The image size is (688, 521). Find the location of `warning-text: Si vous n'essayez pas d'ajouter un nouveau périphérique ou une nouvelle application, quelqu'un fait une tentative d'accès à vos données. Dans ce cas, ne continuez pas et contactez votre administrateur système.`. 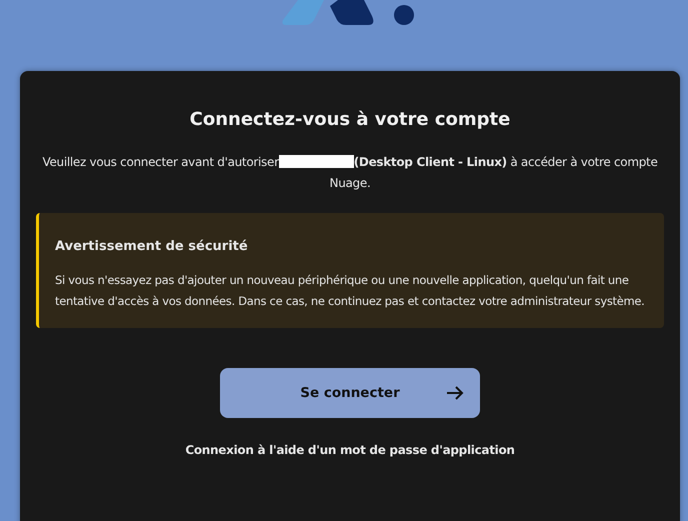

warning-text: Si vous n'essayez pas d'ajouter un nouveau périphérique ou une nouvelle application, quelqu'un fait une tentative d'accès à vos données. Dans ce cas, ne continuez pas et contactez votre administrateur système. is located at coordinates (350, 291).